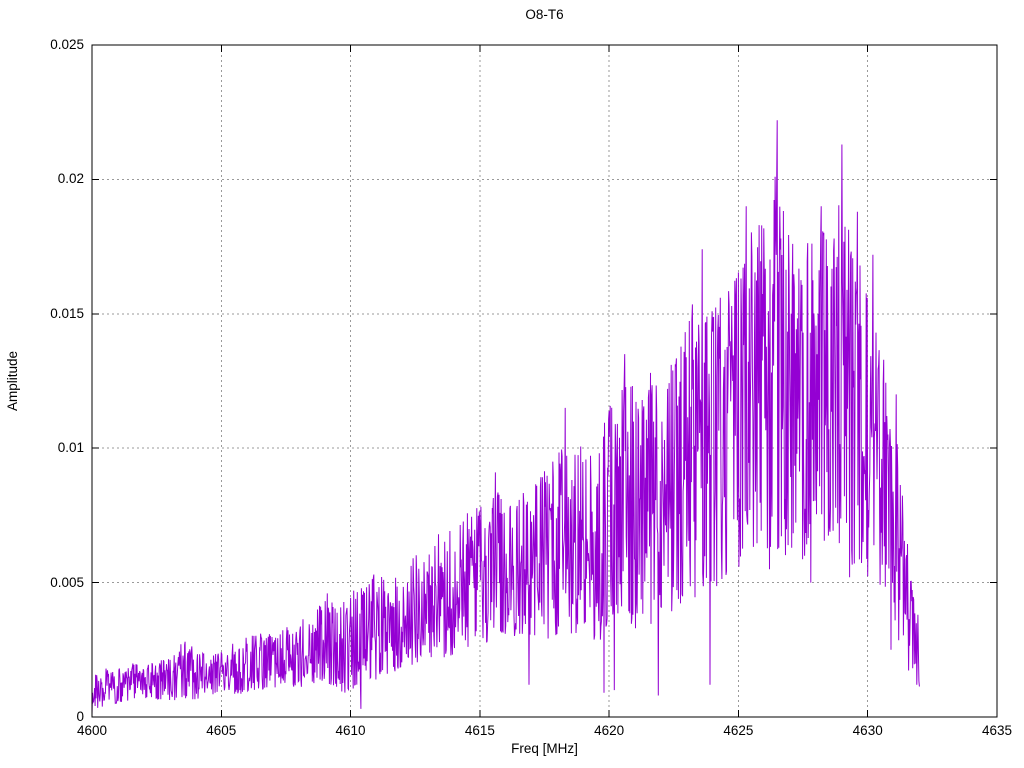  I want to click on y-tick-label: 0.01, so click(70, 448).